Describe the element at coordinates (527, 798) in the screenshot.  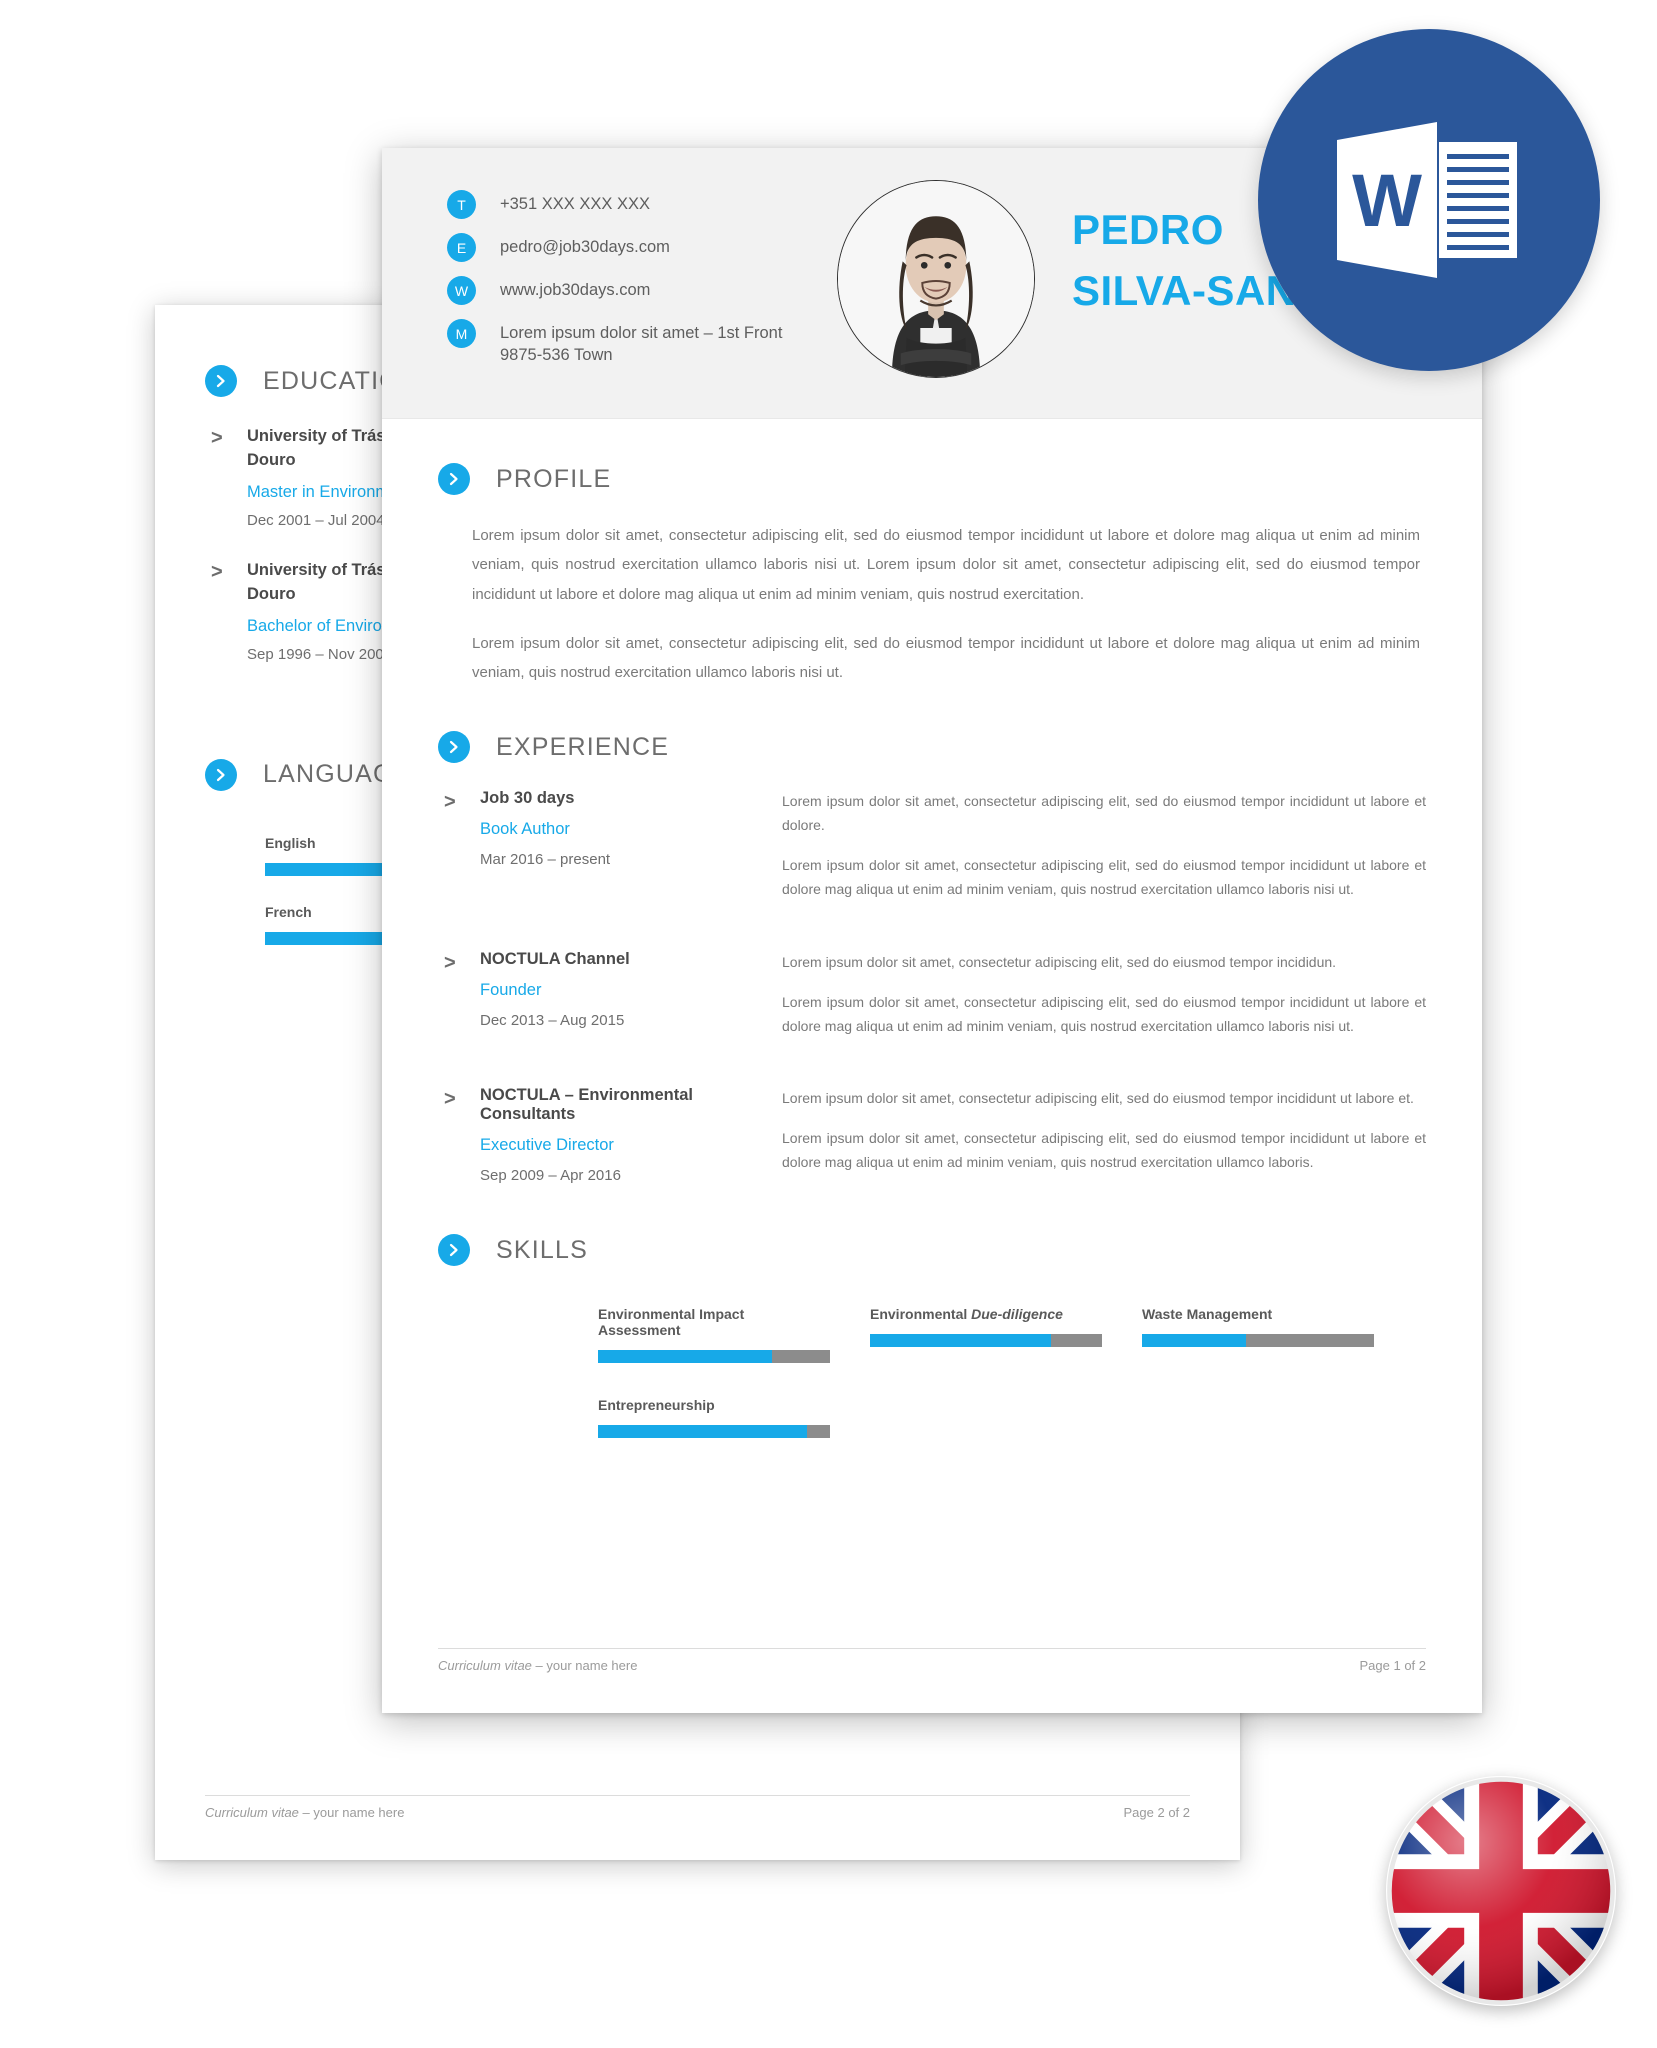
I see `experience-organization: Job 30 days` at that location.